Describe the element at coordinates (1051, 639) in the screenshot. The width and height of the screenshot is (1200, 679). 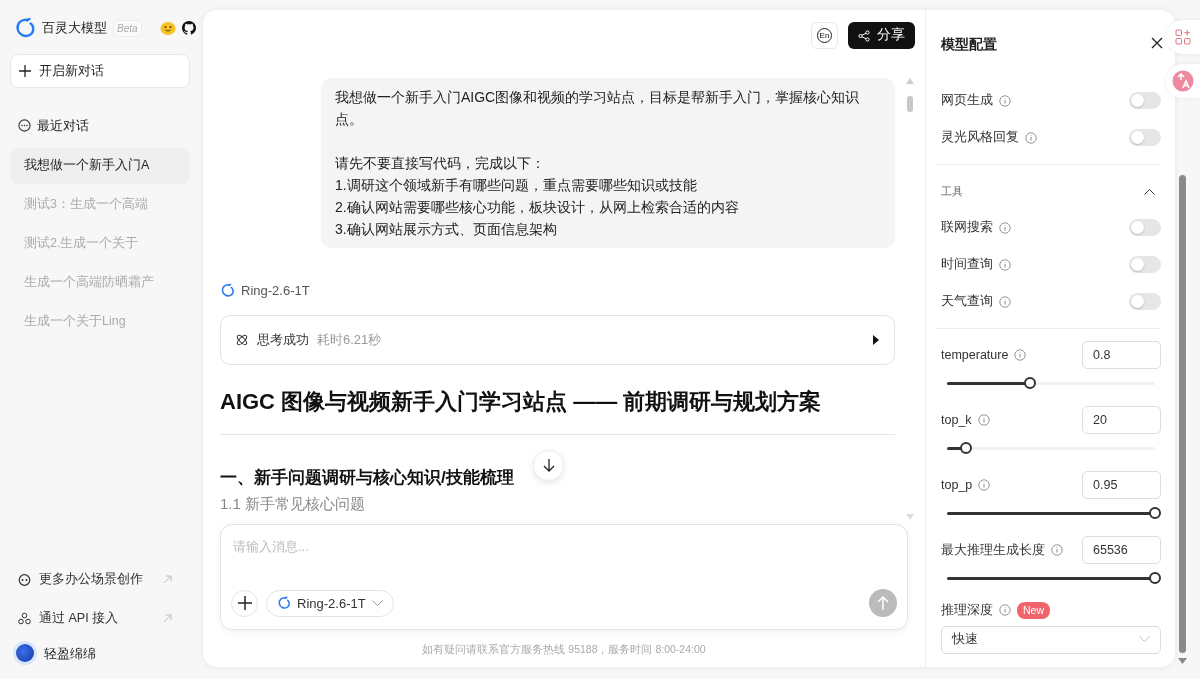
I see `depth-select: 快速` at that location.